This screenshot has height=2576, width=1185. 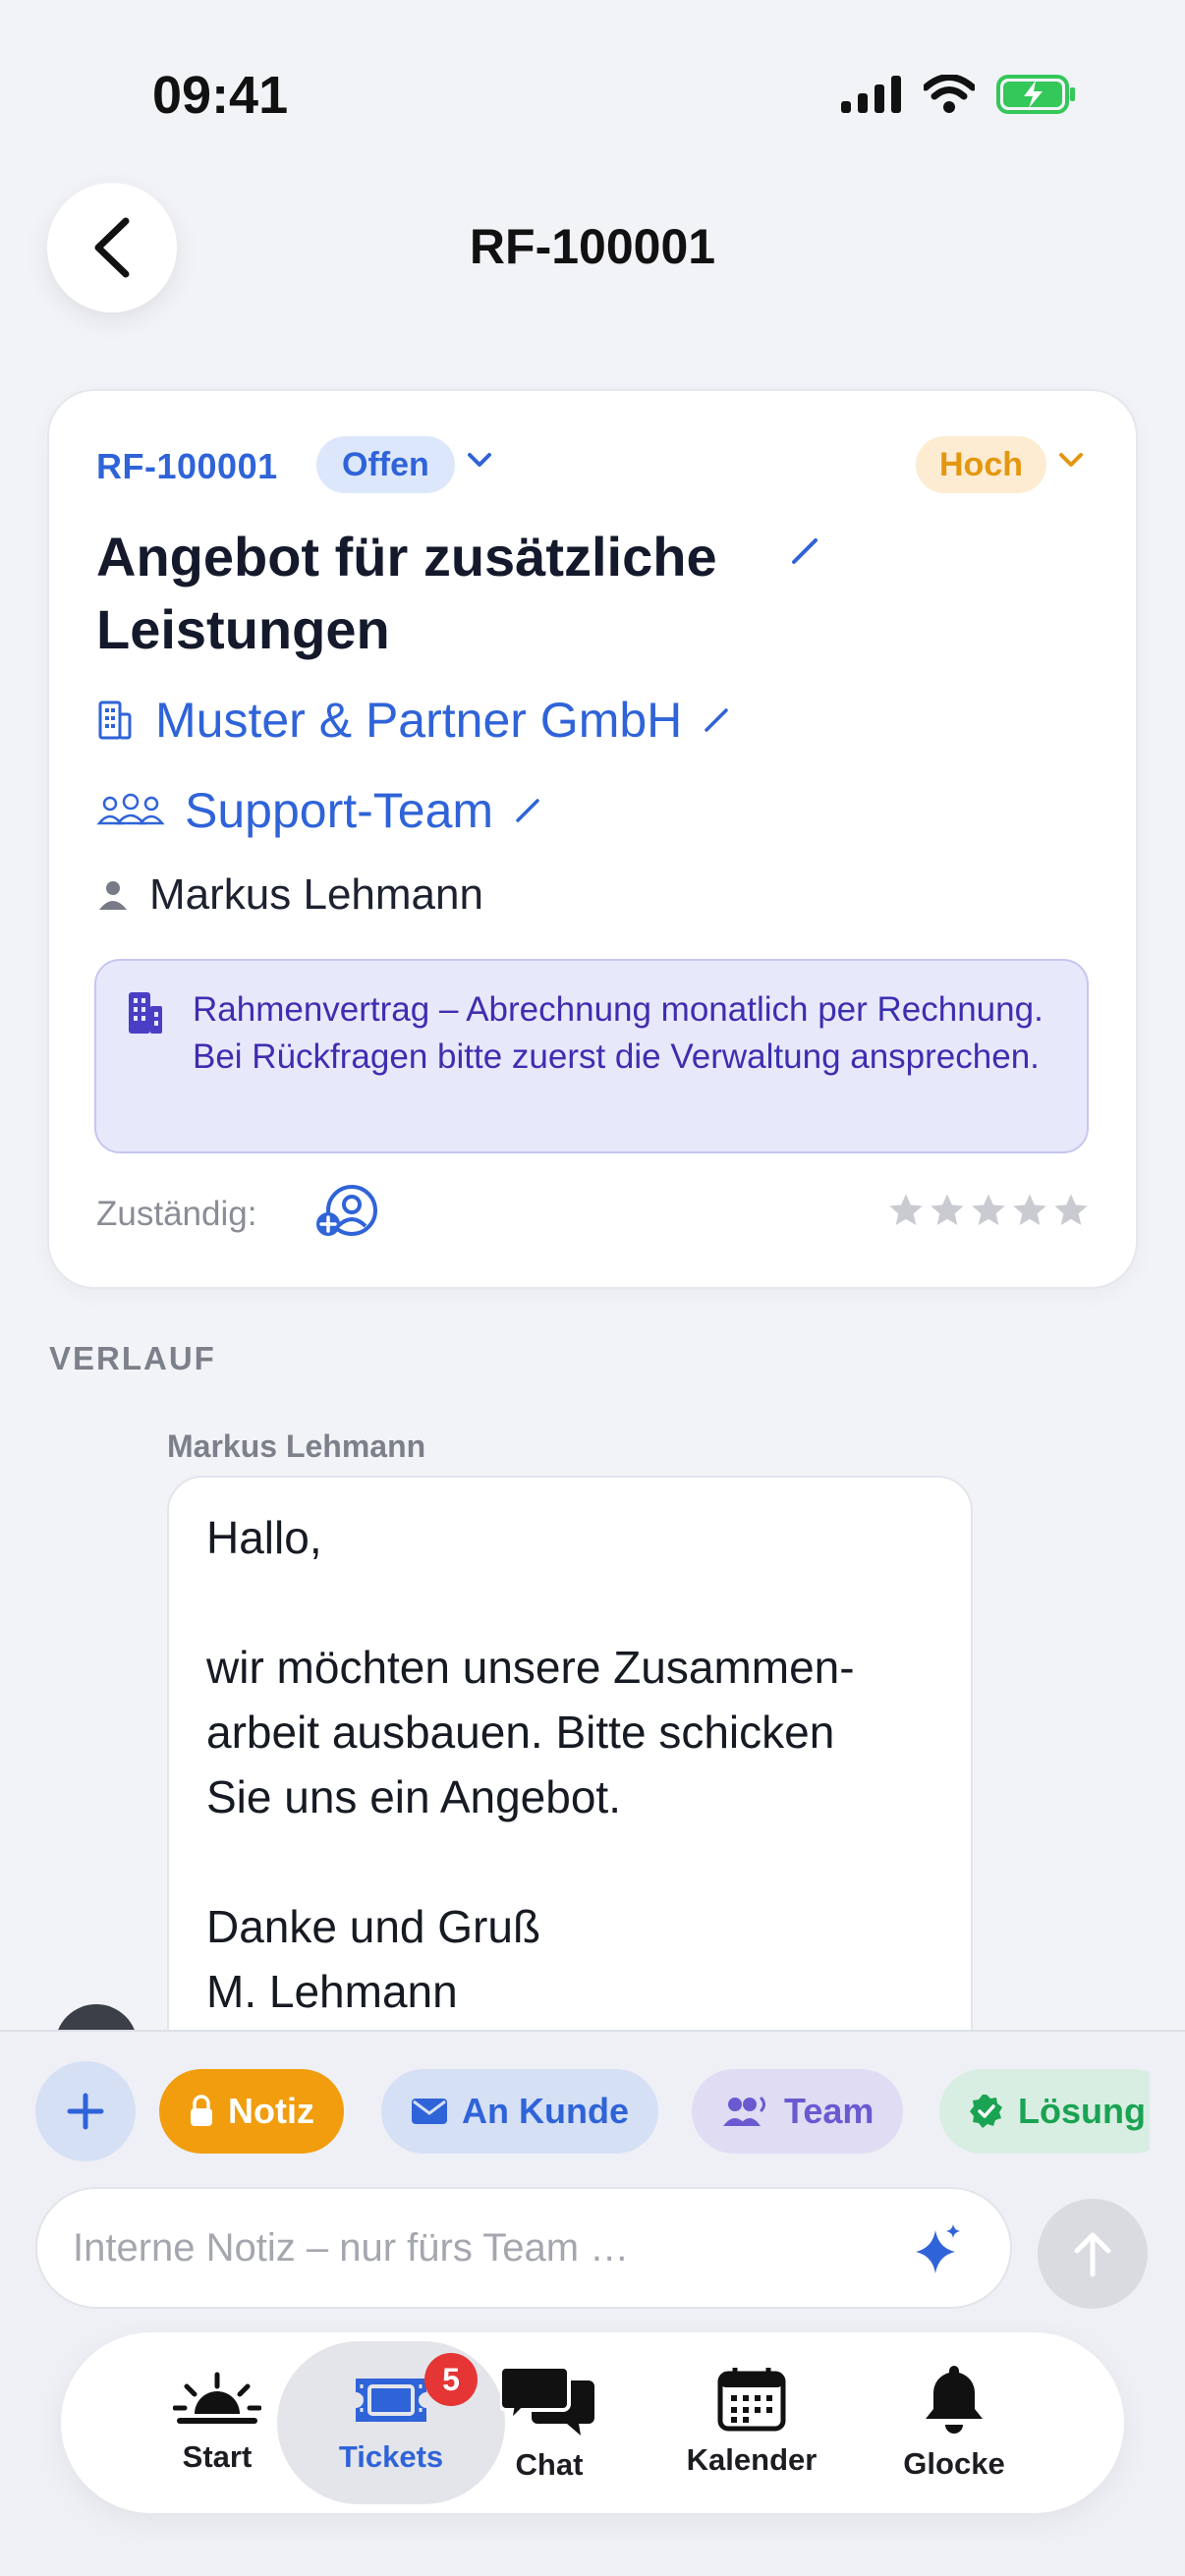 I want to click on tab-bell-label: Glocke, so click(x=954, y=2463).